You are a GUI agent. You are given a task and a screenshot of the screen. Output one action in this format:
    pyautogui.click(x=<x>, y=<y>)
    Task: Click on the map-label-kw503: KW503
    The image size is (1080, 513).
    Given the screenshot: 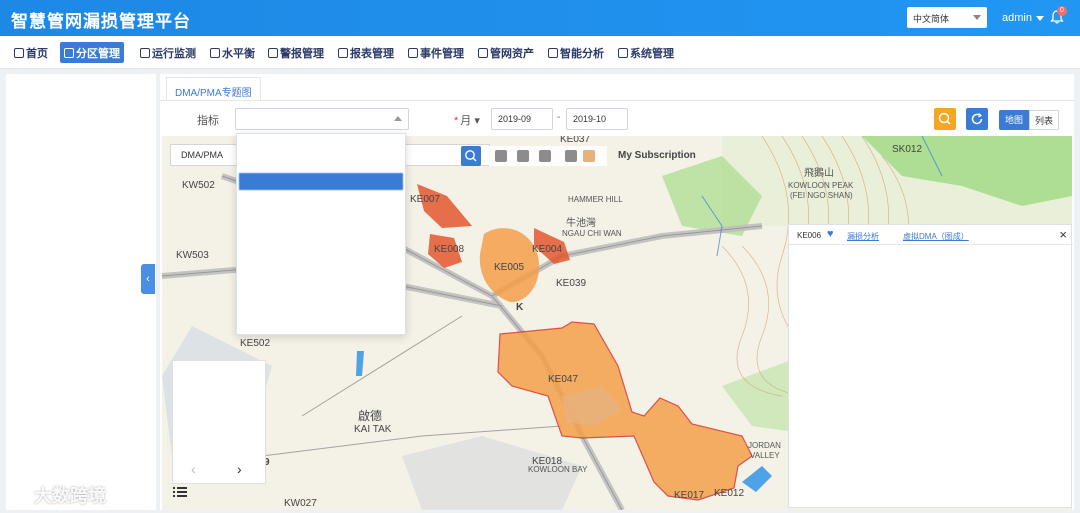 What is the action you would take?
    pyautogui.click(x=192, y=255)
    